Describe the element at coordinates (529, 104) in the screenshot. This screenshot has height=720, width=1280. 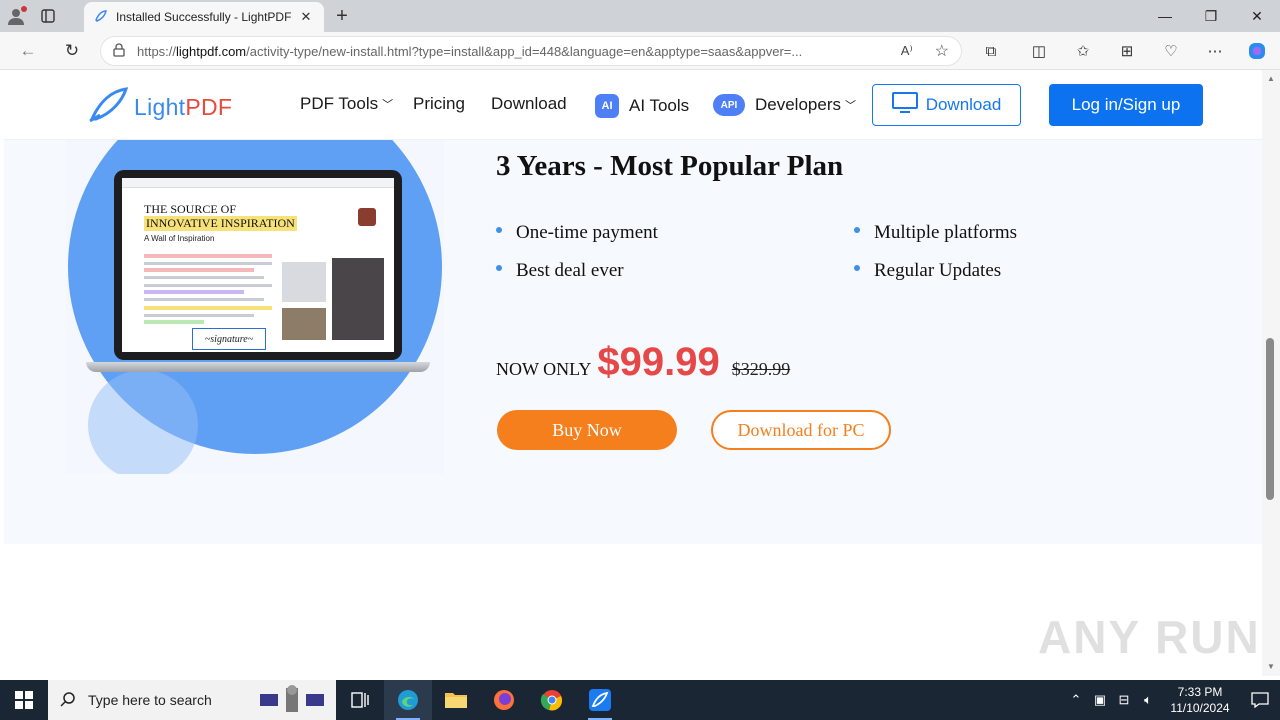
I see `nav-download: Download` at that location.